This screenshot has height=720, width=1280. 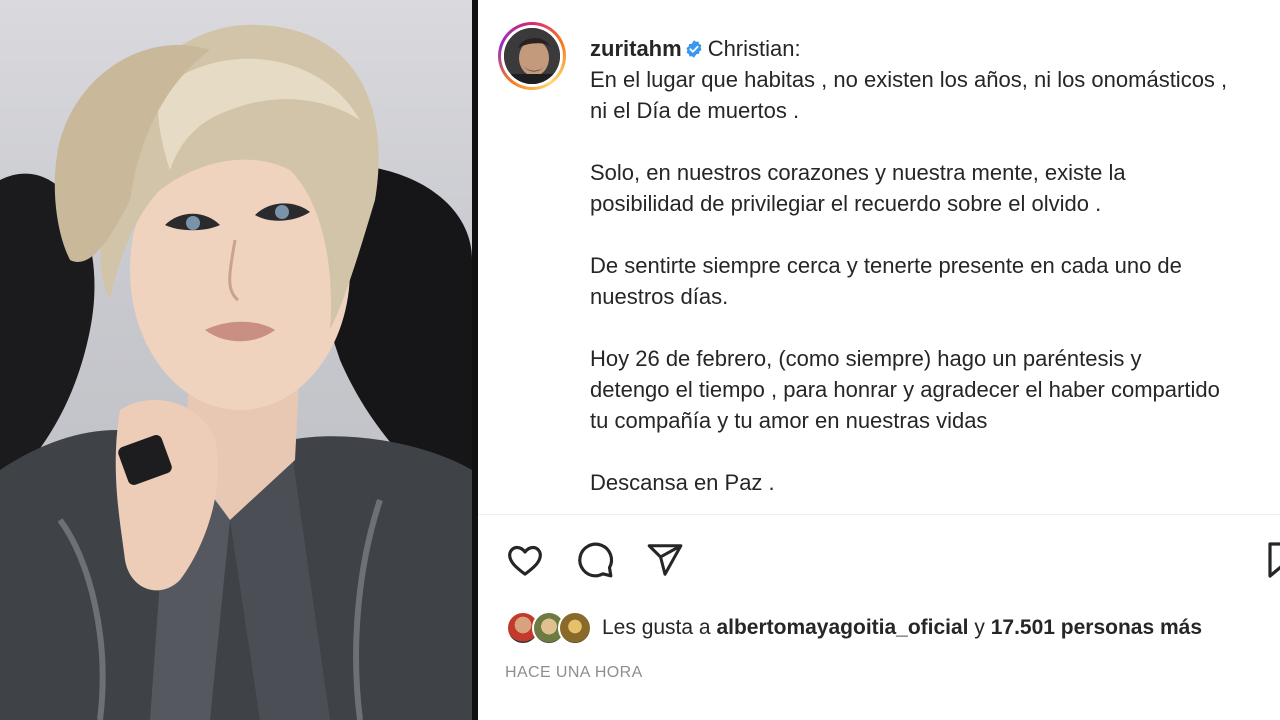 I want to click on caption-line: nuestros días., so click(x=659, y=296).